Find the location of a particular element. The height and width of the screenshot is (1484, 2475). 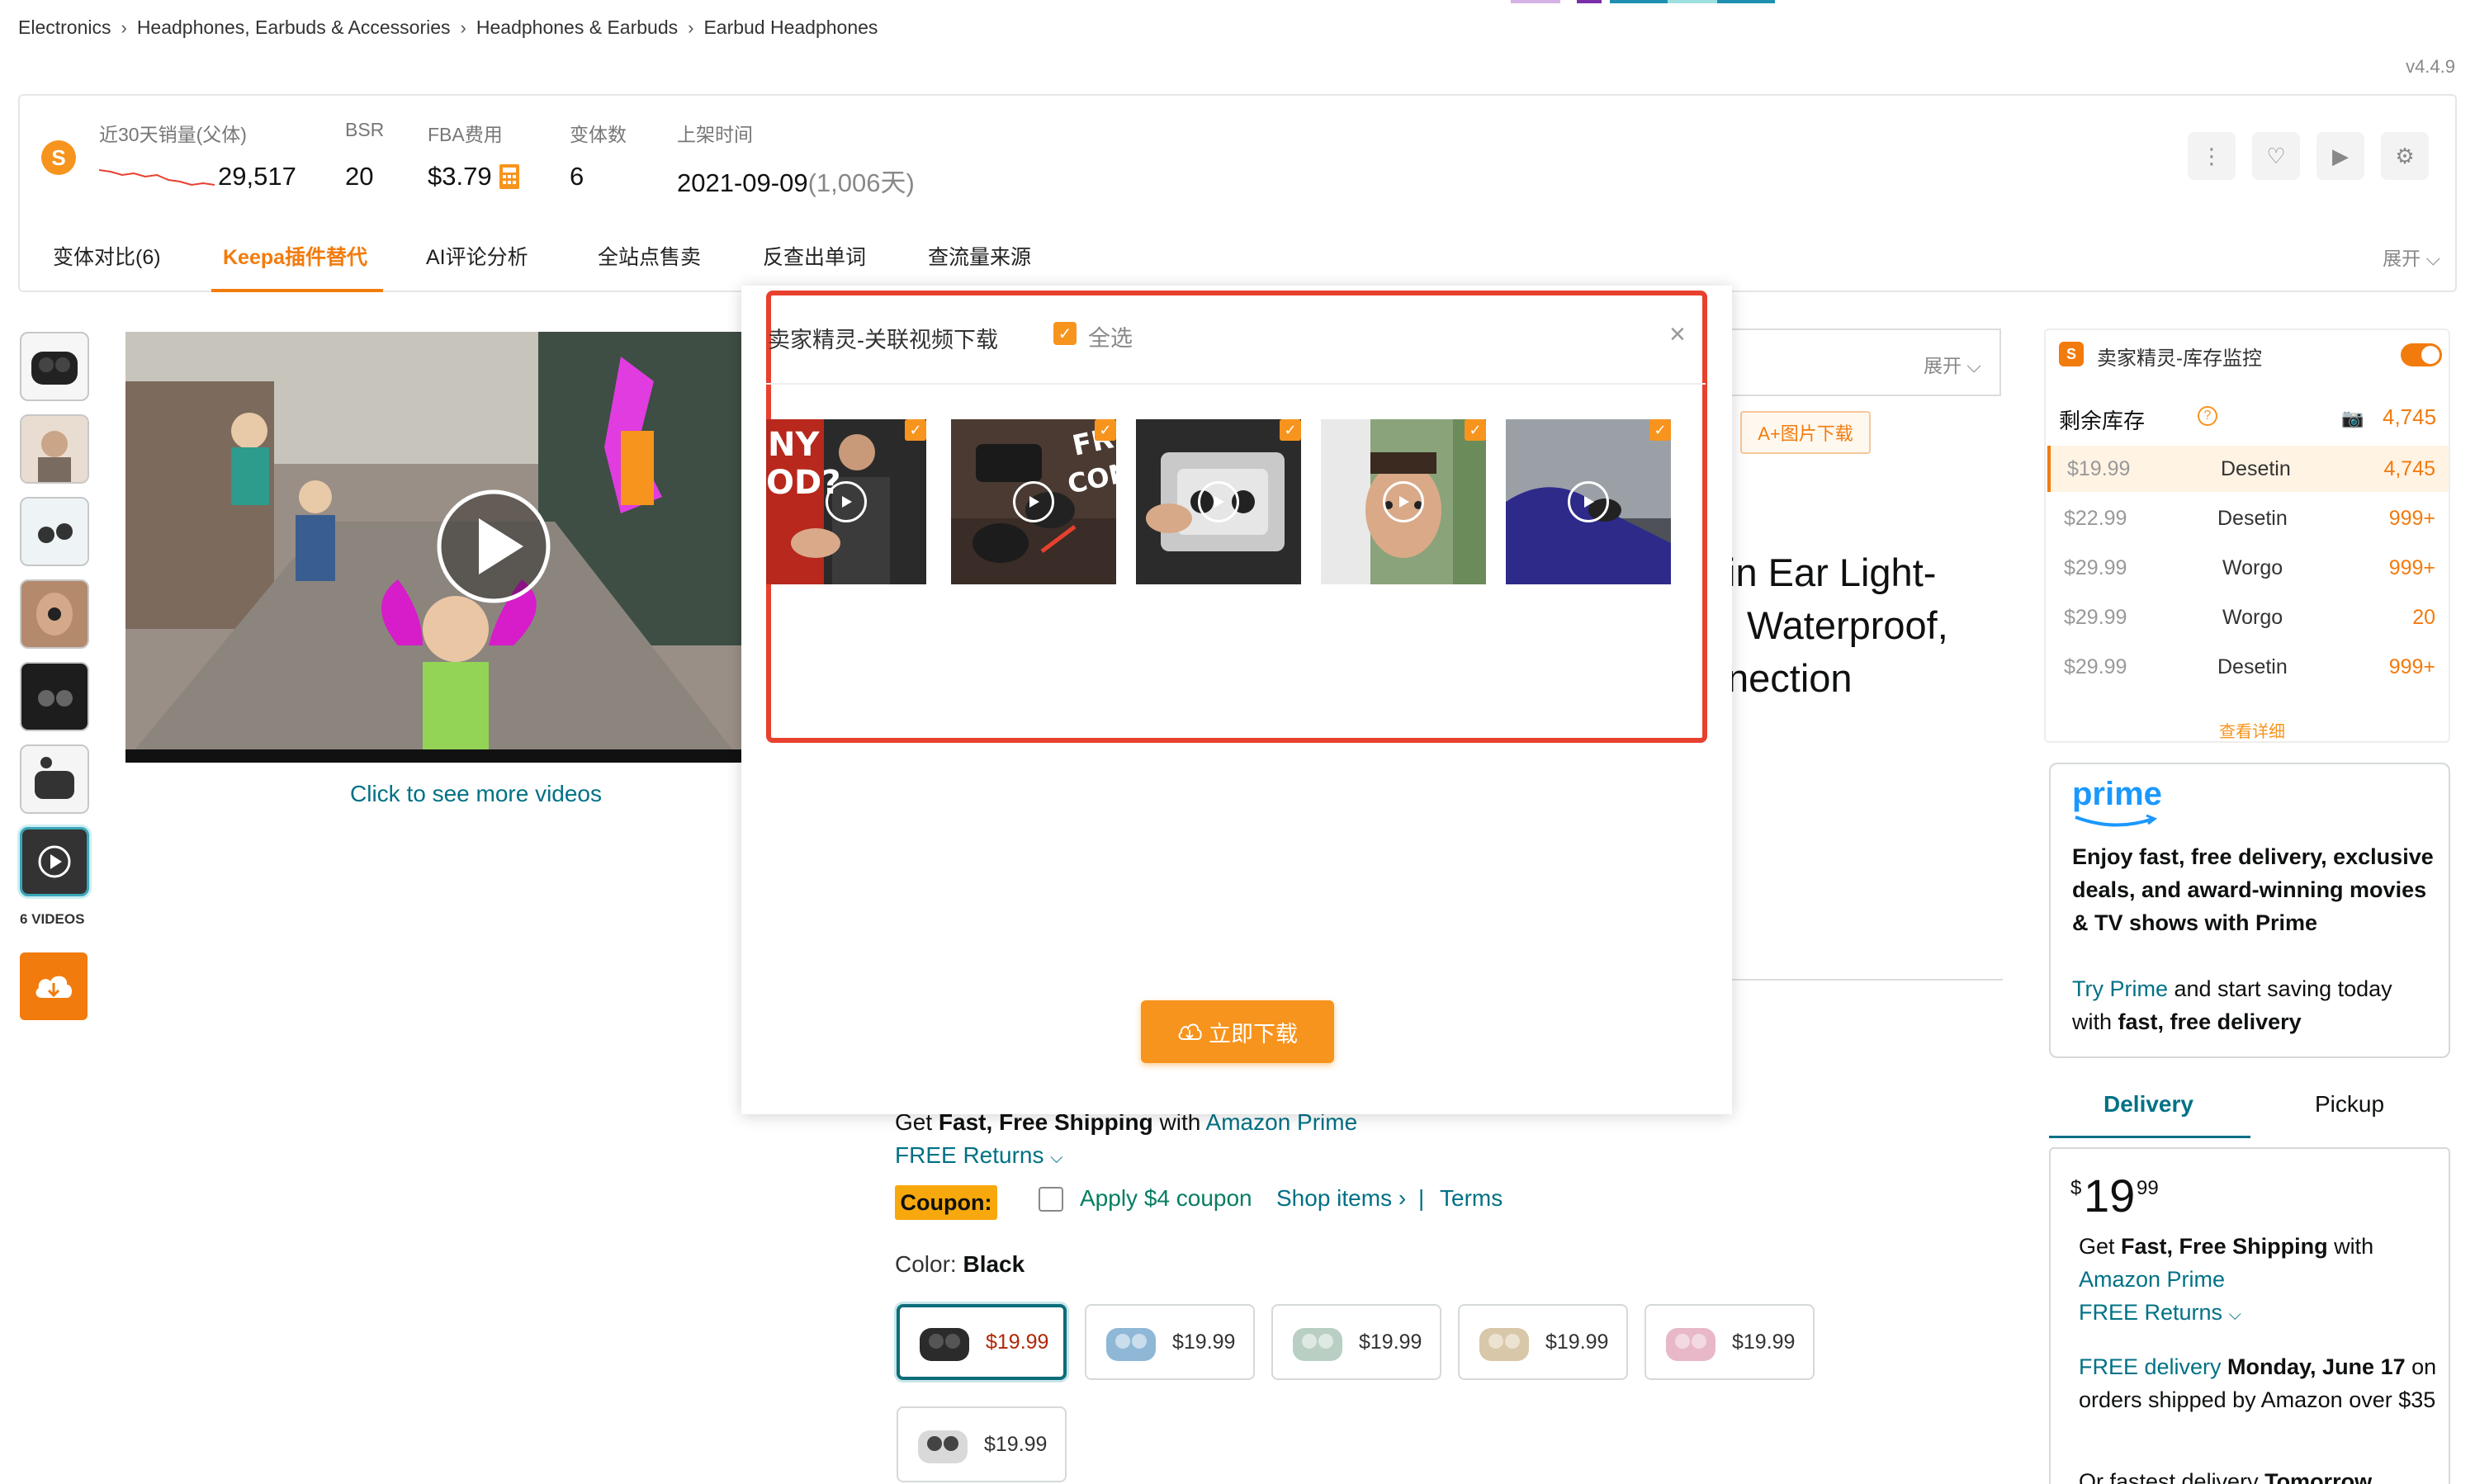

color-swatch-white: $19.99 is located at coordinates (982, 1444).